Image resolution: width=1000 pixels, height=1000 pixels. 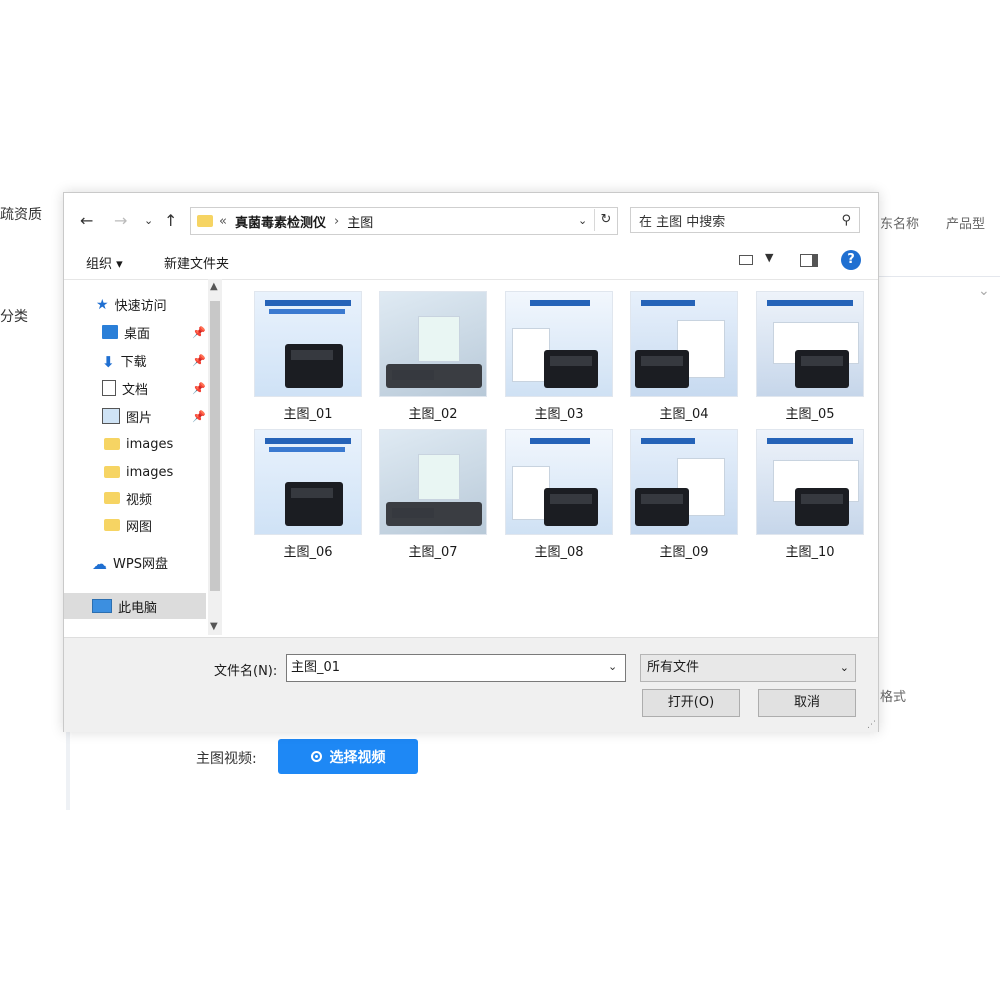 I want to click on file-item: 主图_06, so click(x=308, y=494).